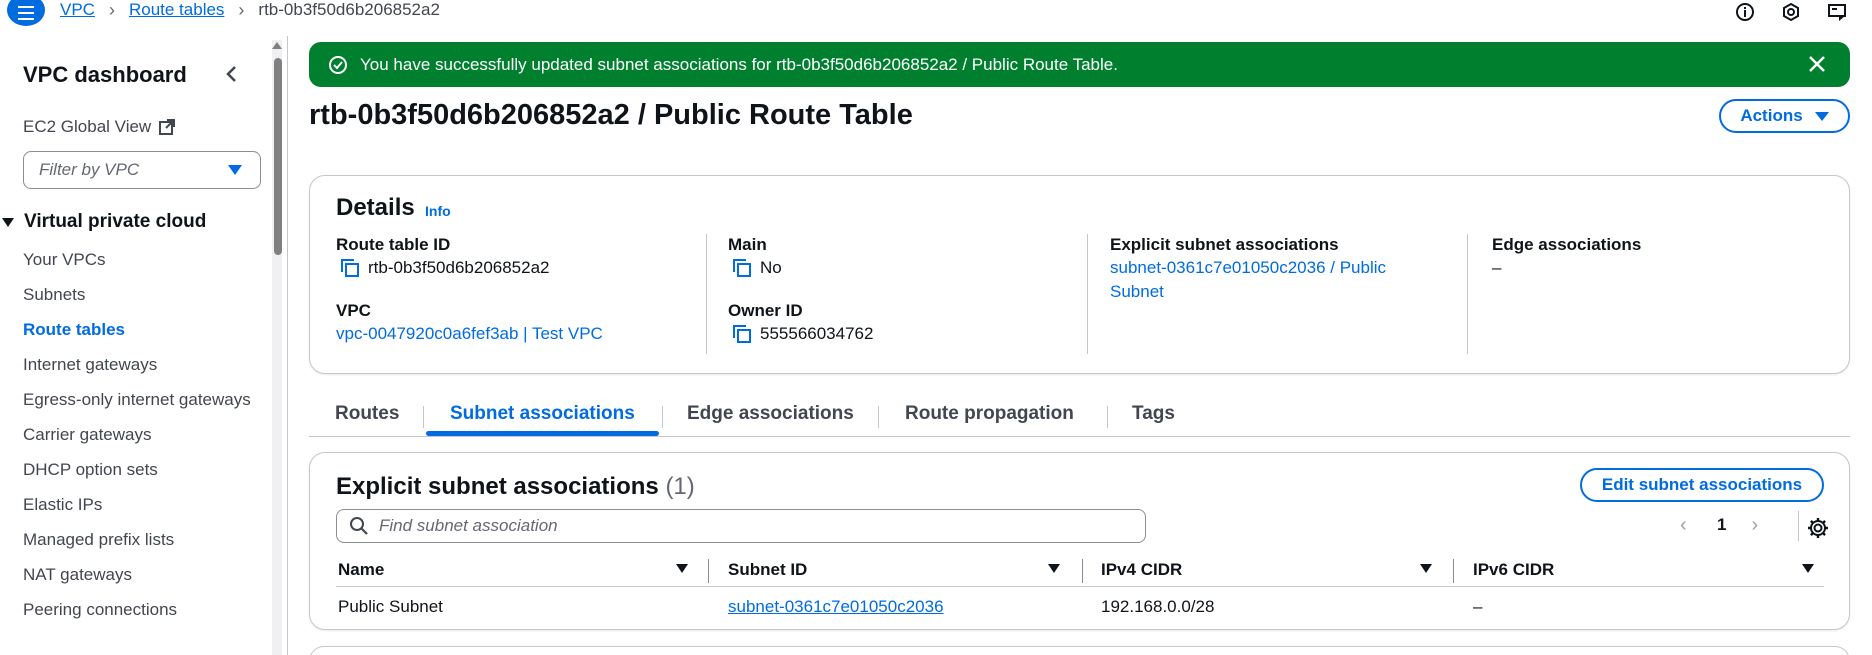  Describe the element at coordinates (1745, 12) in the screenshot. I see `info-circle-icon` at that location.